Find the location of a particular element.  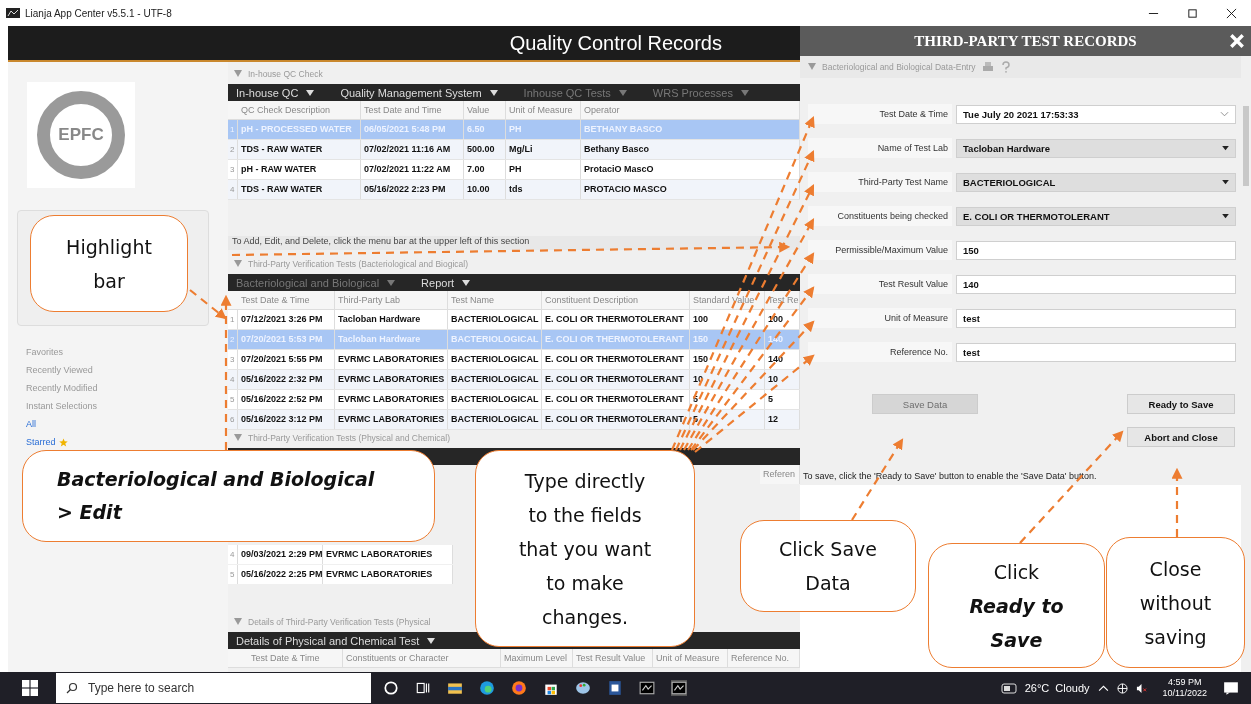

table-cell: 100 is located at coordinates (727, 319).